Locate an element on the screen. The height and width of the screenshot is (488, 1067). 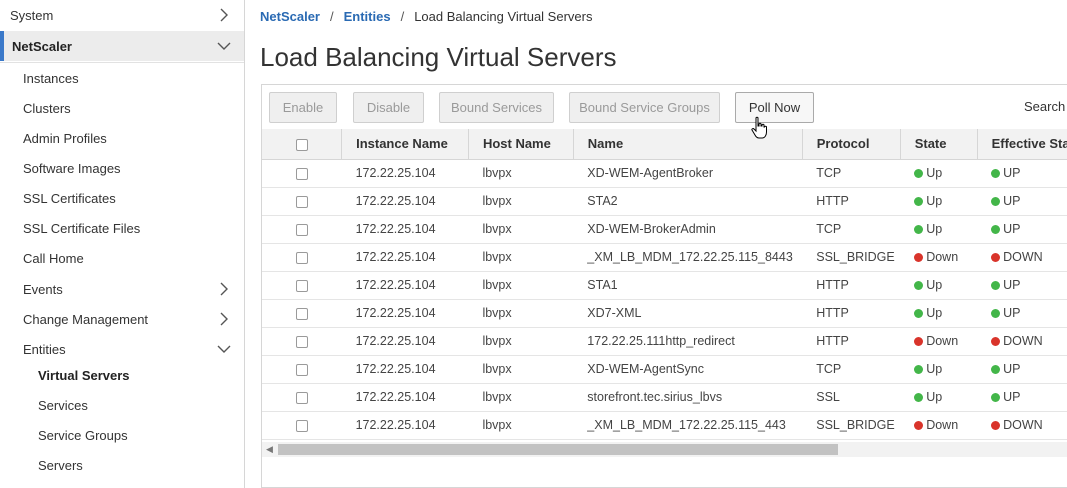
column-header-state: State is located at coordinates (939, 144).